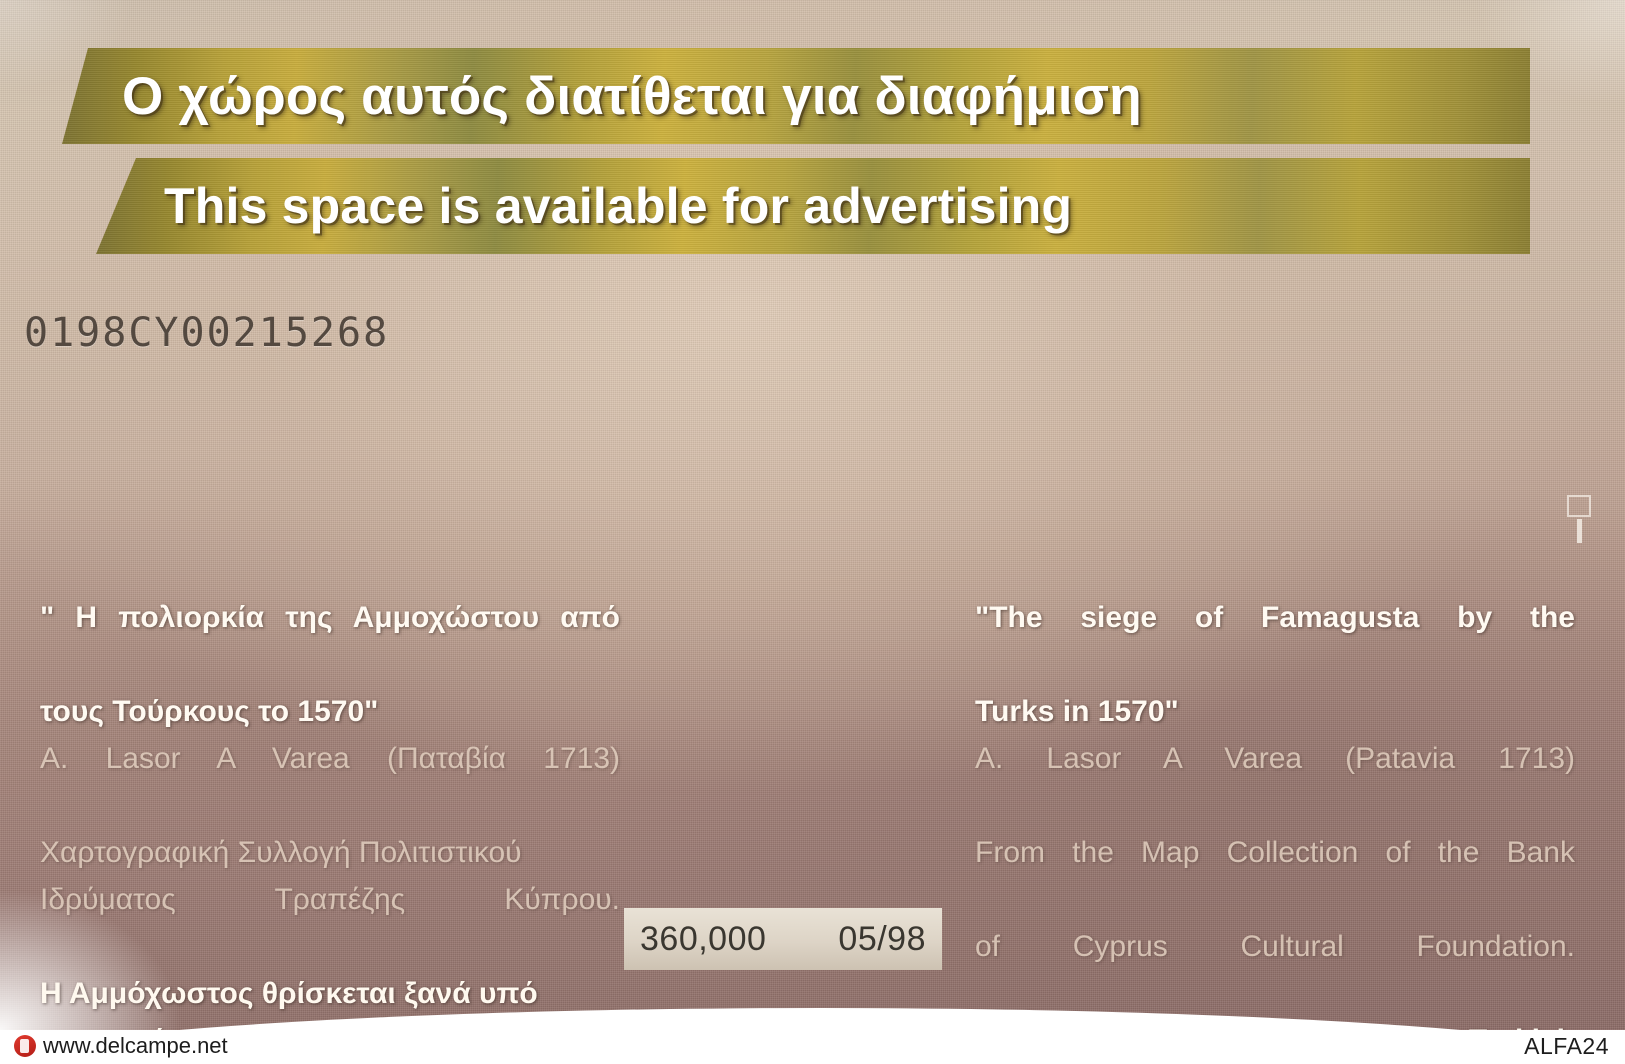 This screenshot has width=1625, height=1064. Describe the element at coordinates (783, 939) in the screenshot. I see `circulation-plate: 360,000 05/98` at that location.